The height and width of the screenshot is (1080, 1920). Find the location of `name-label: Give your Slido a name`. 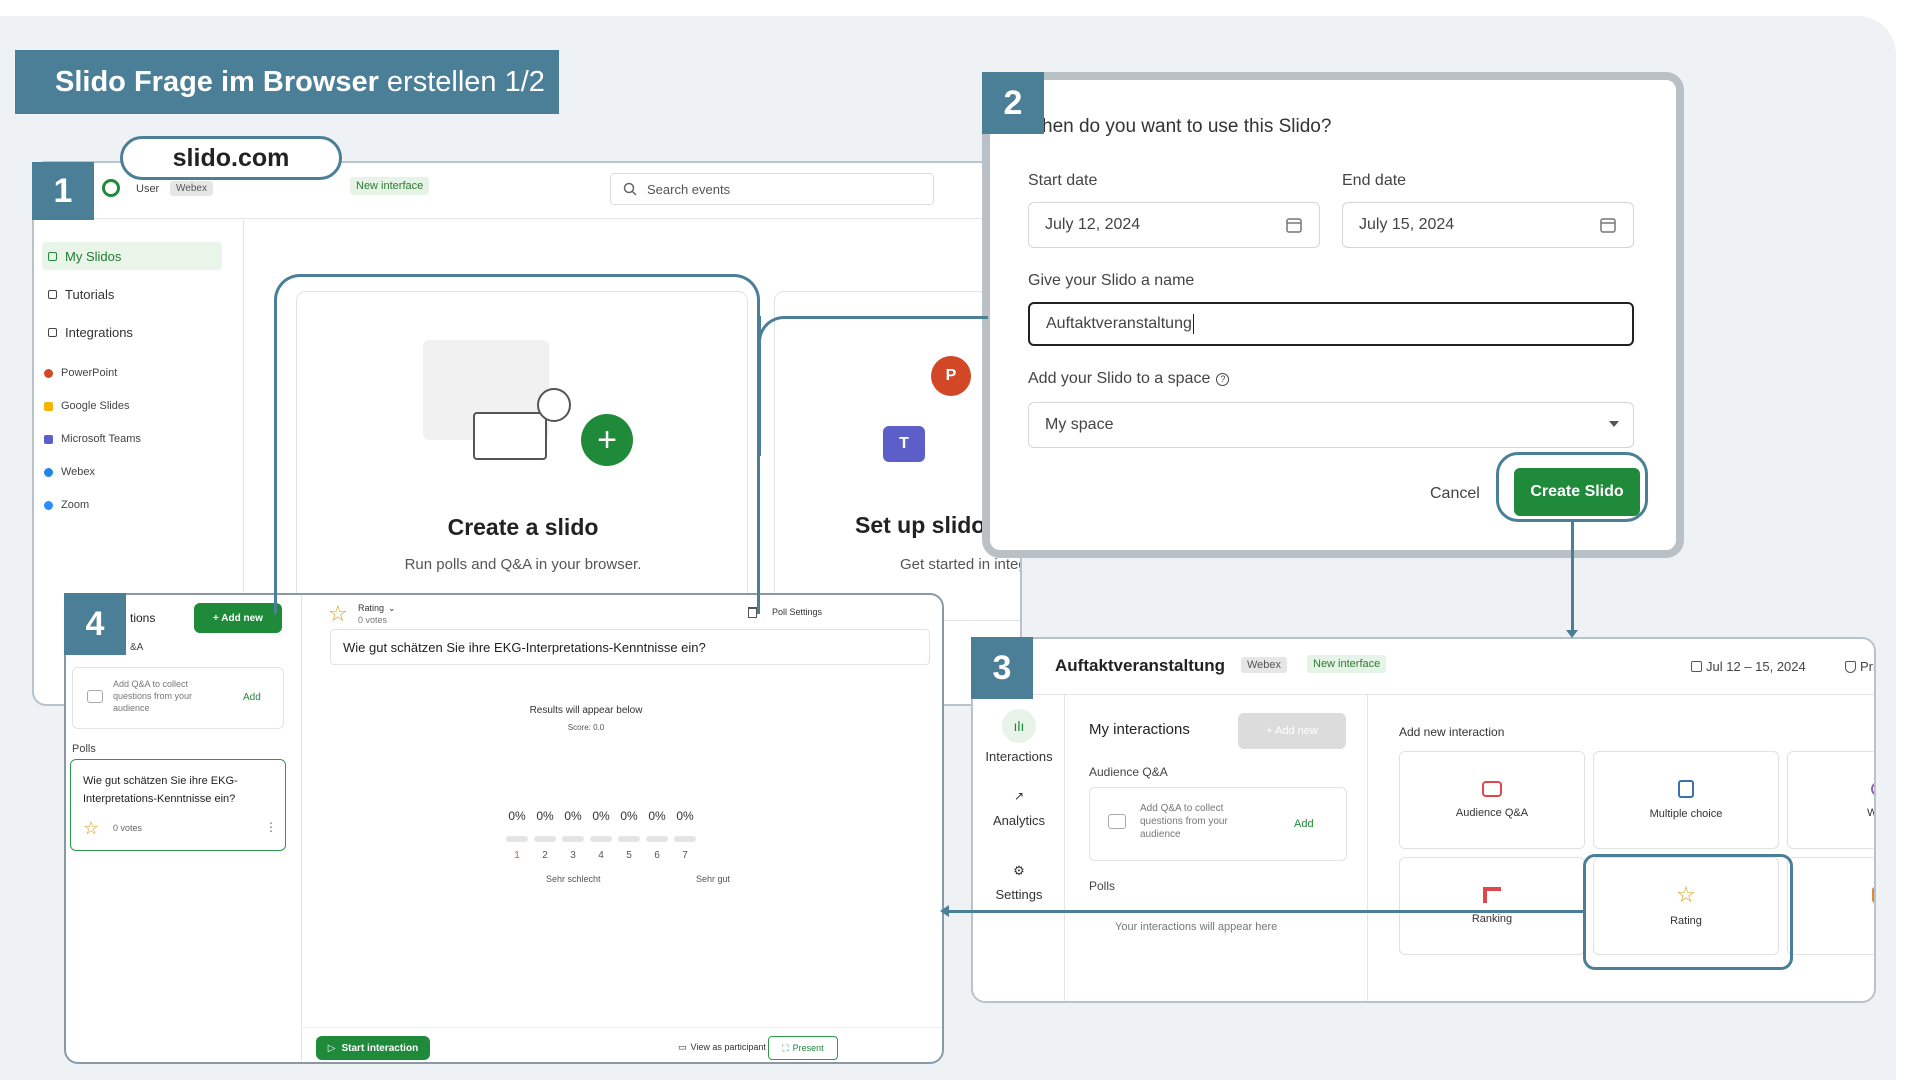

name-label: Give your Slido a name is located at coordinates (1111, 280).